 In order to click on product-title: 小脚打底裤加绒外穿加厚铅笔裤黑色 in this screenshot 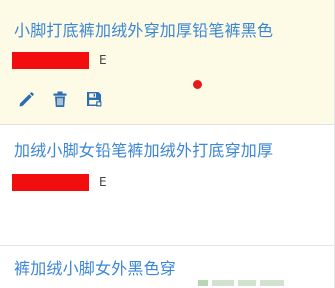, I will do `click(143, 31)`.